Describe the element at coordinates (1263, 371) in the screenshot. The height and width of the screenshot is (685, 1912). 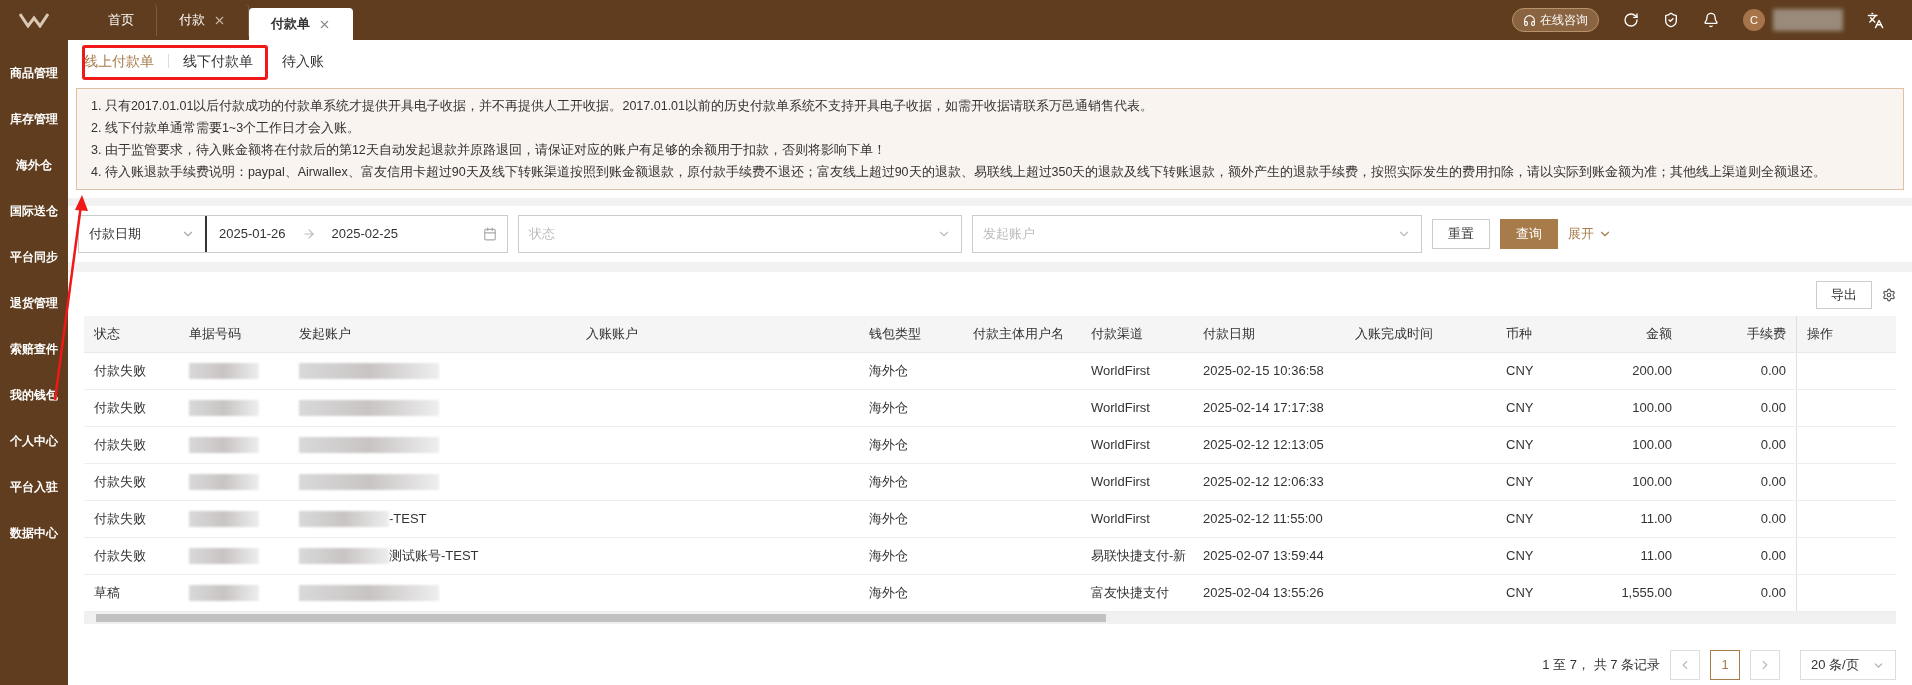
I see `table-cell-text: 2025-02-15 10:36:58` at that location.